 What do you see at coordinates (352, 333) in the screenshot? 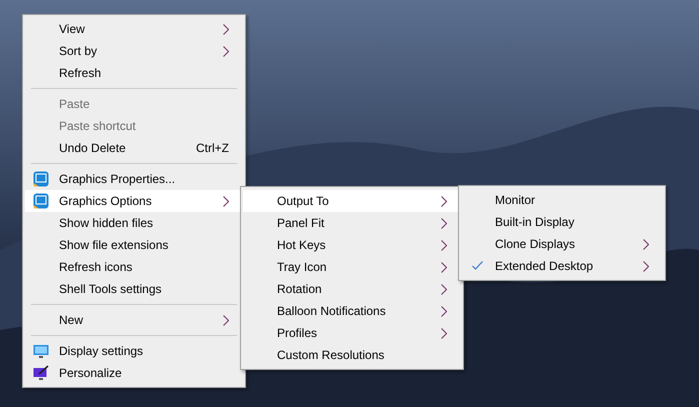
I see `menu-item: Profiles` at bounding box center [352, 333].